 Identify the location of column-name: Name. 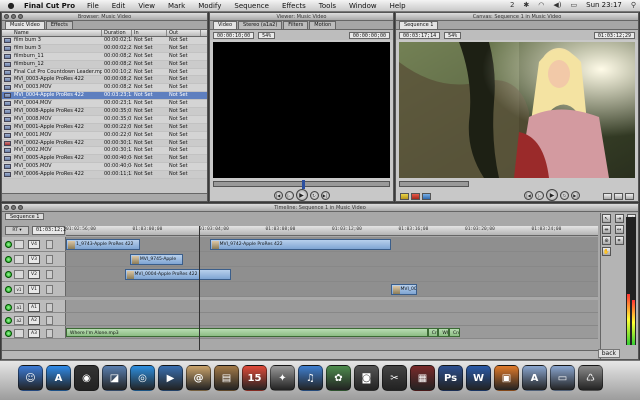
(57, 33).